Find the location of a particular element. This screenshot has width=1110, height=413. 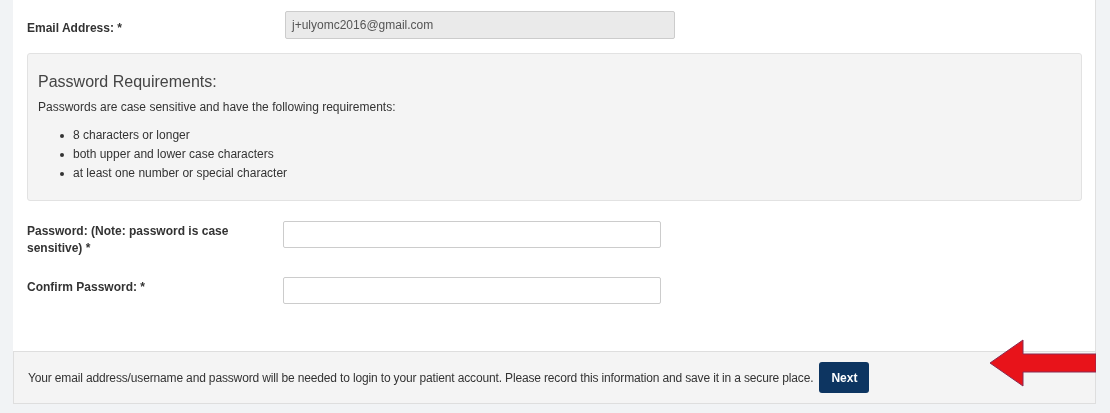

field-label: Email Address: * is located at coordinates (75, 28).